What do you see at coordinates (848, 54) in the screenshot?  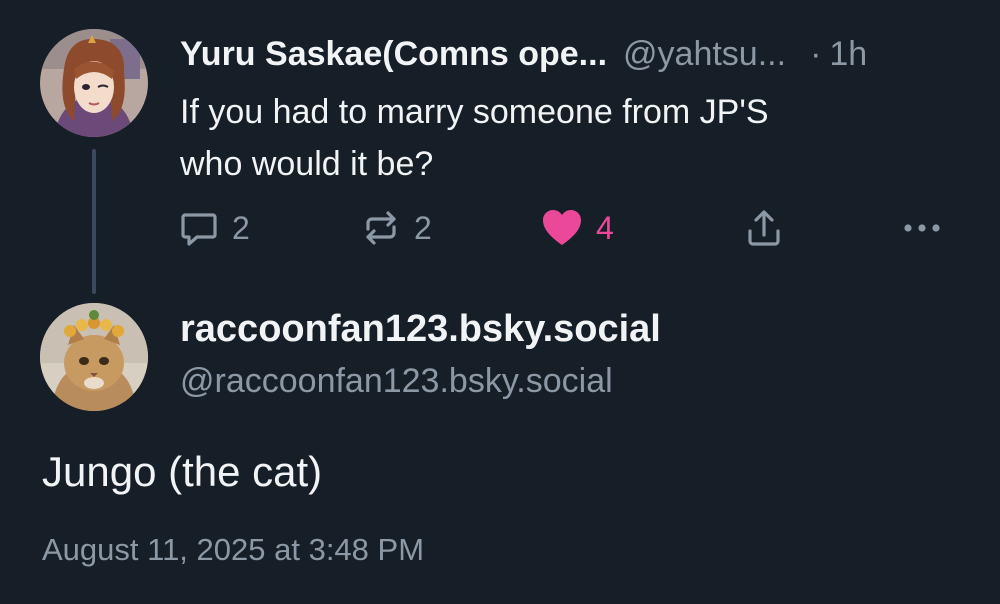 I see `parent-post-time: 1h` at bounding box center [848, 54].